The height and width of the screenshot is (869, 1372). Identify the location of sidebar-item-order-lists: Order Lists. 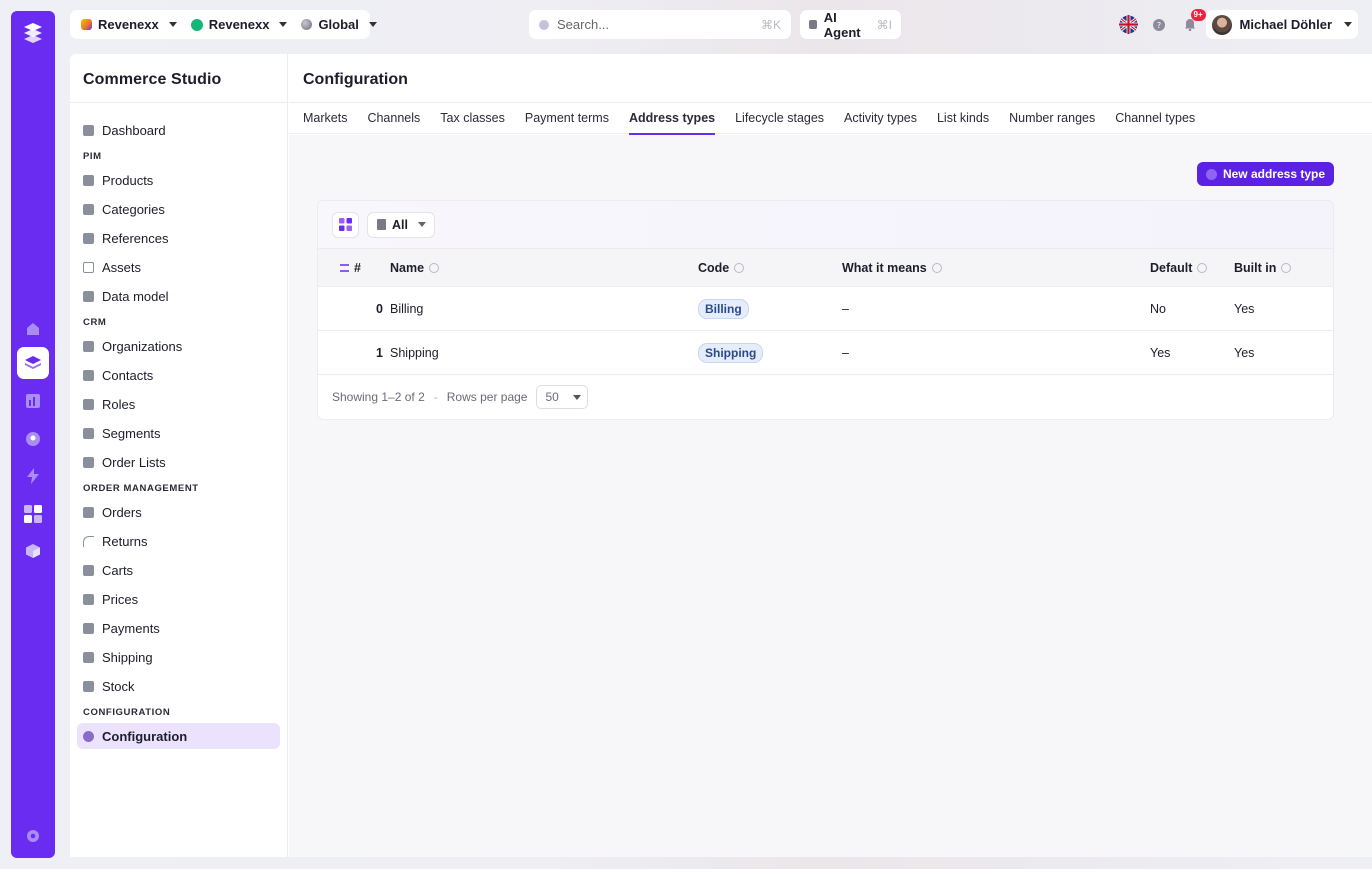
(178, 462).